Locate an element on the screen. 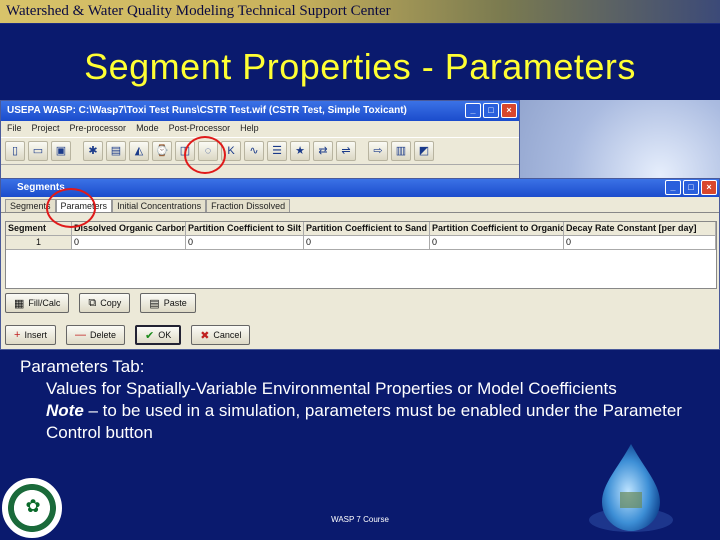  model-icon: ✱ is located at coordinates (93, 151).